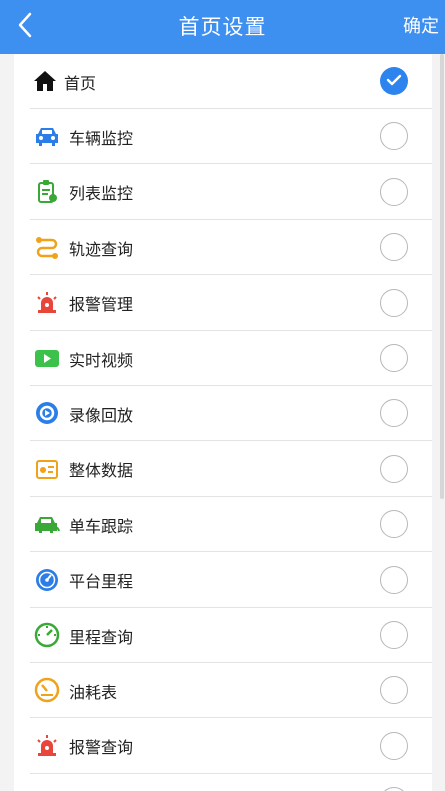 The image size is (445, 791). What do you see at coordinates (223, 746) in the screenshot?
I see `list-item: 报警查询` at bounding box center [223, 746].